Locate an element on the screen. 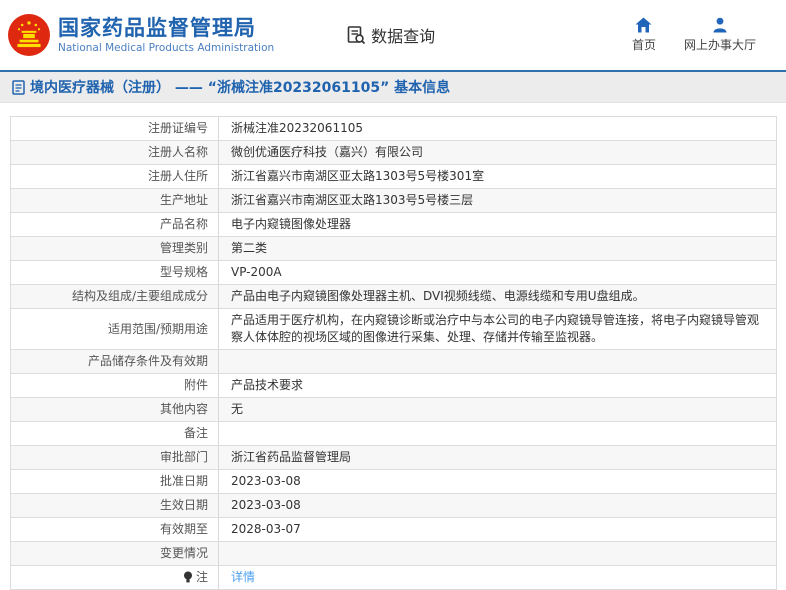  row-value: 微创优通医疗科技（嘉兴）有限公司 is located at coordinates (327, 152).